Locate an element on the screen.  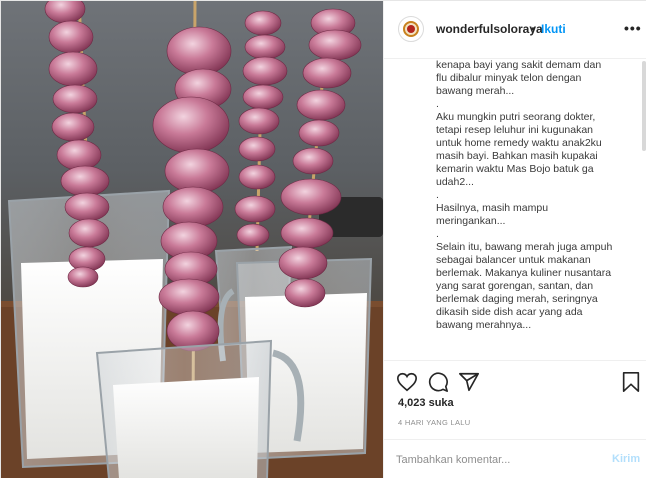
comment-icon is located at coordinates (438, 382).